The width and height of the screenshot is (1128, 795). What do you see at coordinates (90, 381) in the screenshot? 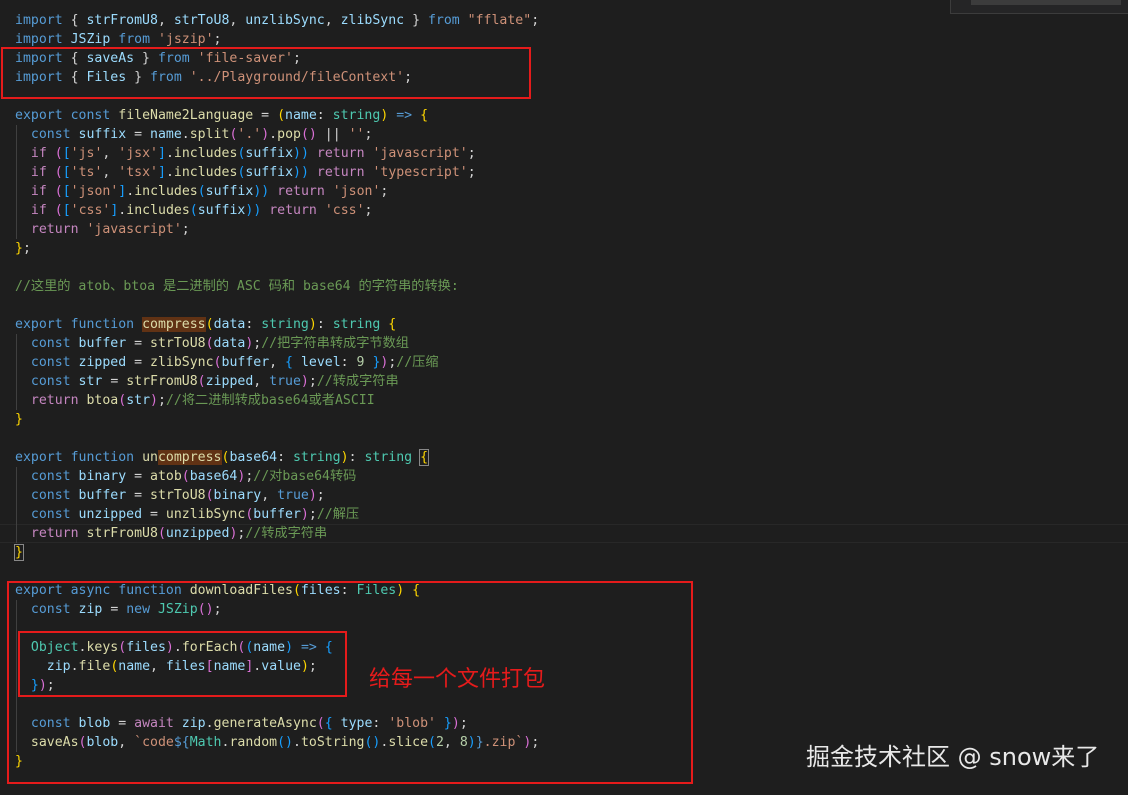
I see `code-token: str` at bounding box center [90, 381].